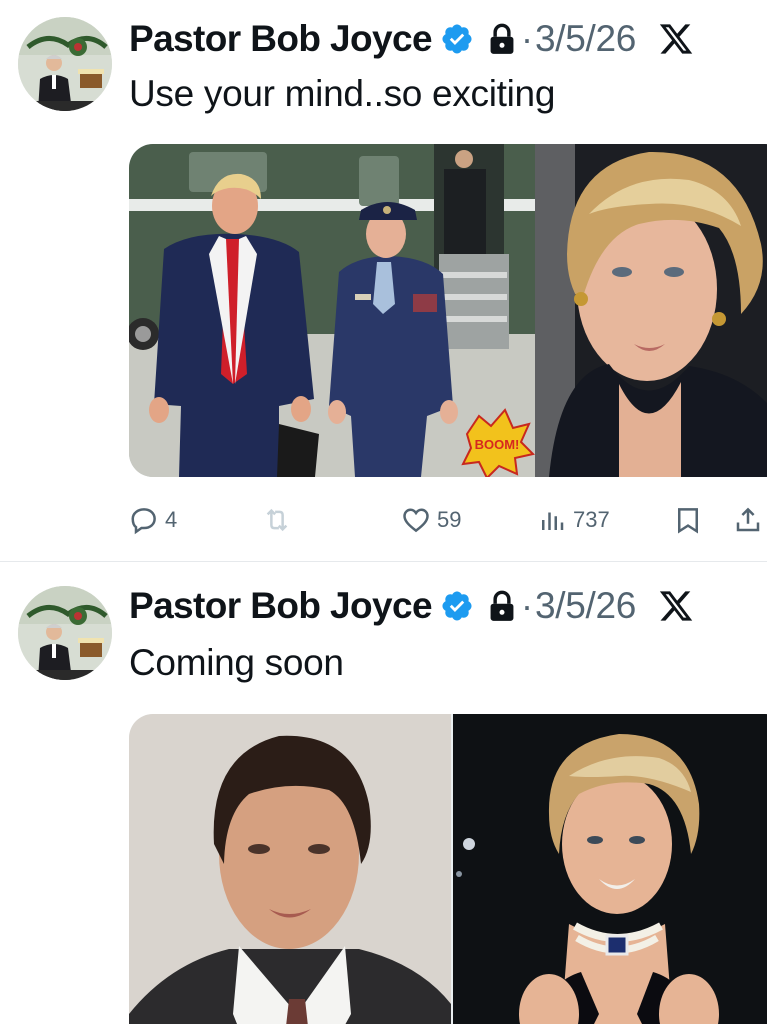  I want to click on share-icon, so click(748, 519).